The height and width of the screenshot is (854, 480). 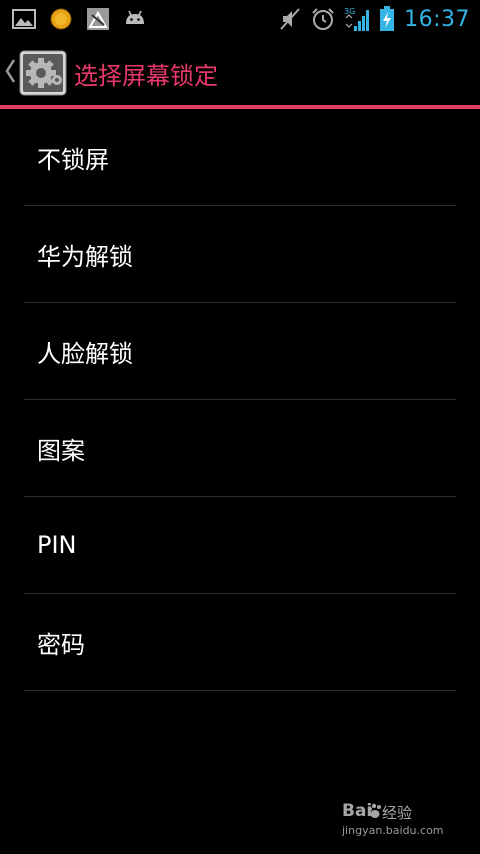 I want to click on list-item-face-unlock: 人脸解锁, so click(x=240, y=351).